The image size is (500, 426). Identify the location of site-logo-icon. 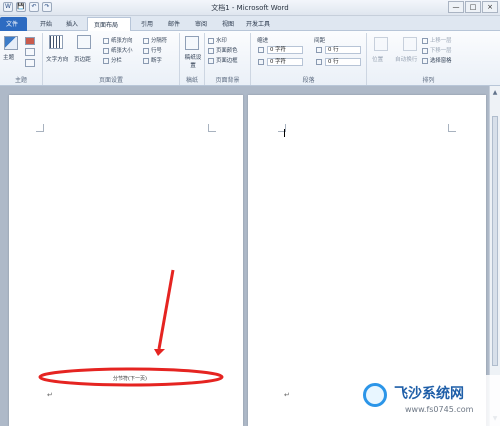
(375, 395).